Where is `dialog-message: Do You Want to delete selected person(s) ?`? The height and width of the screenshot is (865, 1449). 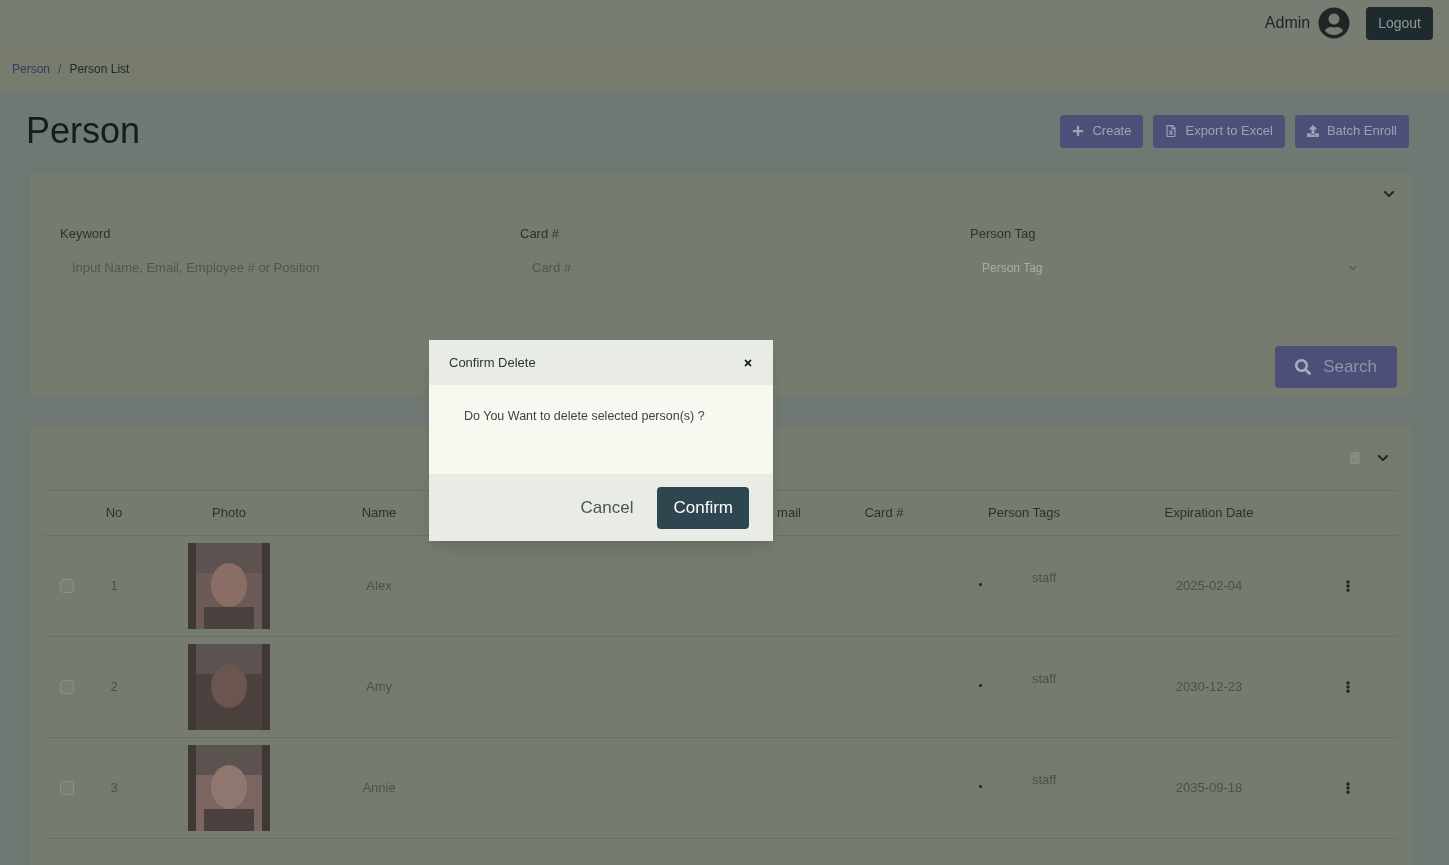 dialog-message: Do You Want to delete selected person(s) ? is located at coordinates (585, 416).